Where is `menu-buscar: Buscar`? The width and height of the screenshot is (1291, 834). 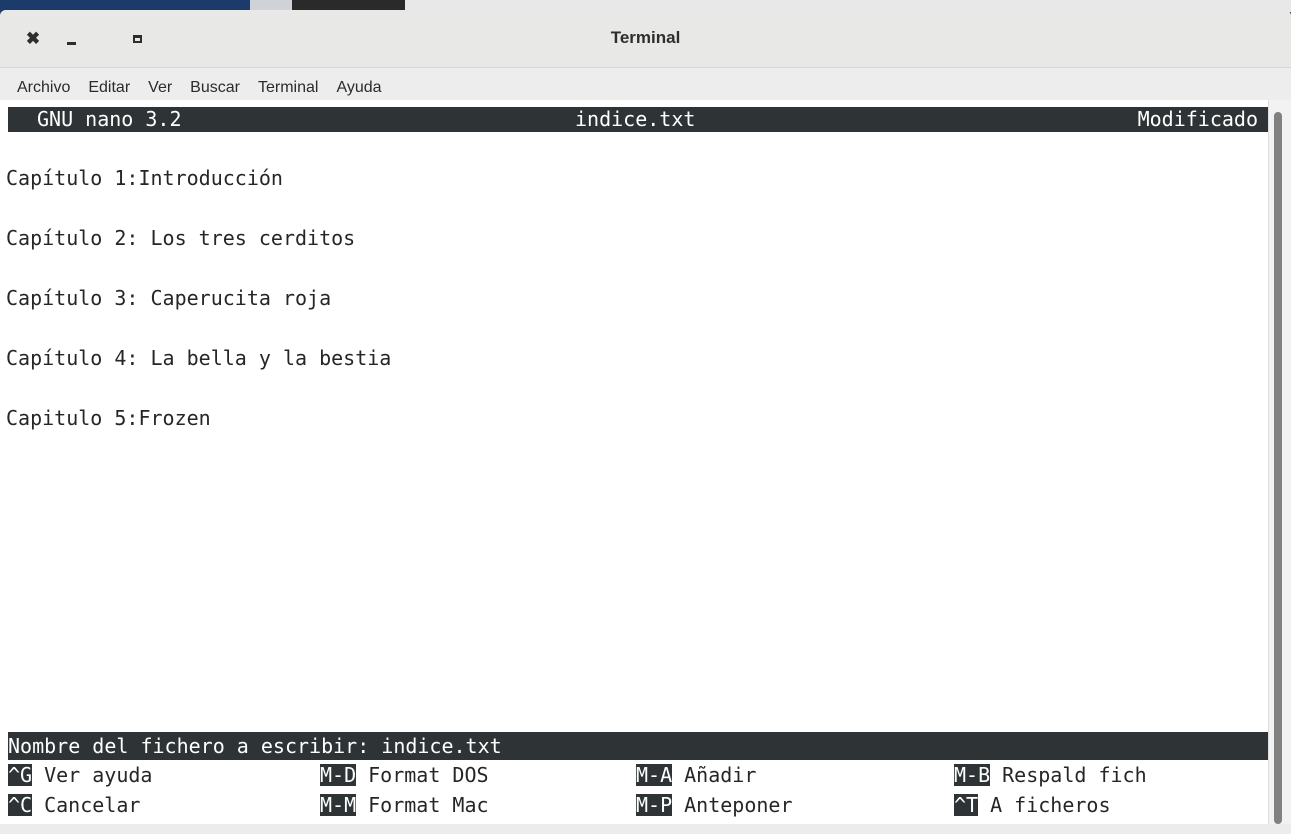
menu-buscar: Buscar is located at coordinates (215, 88).